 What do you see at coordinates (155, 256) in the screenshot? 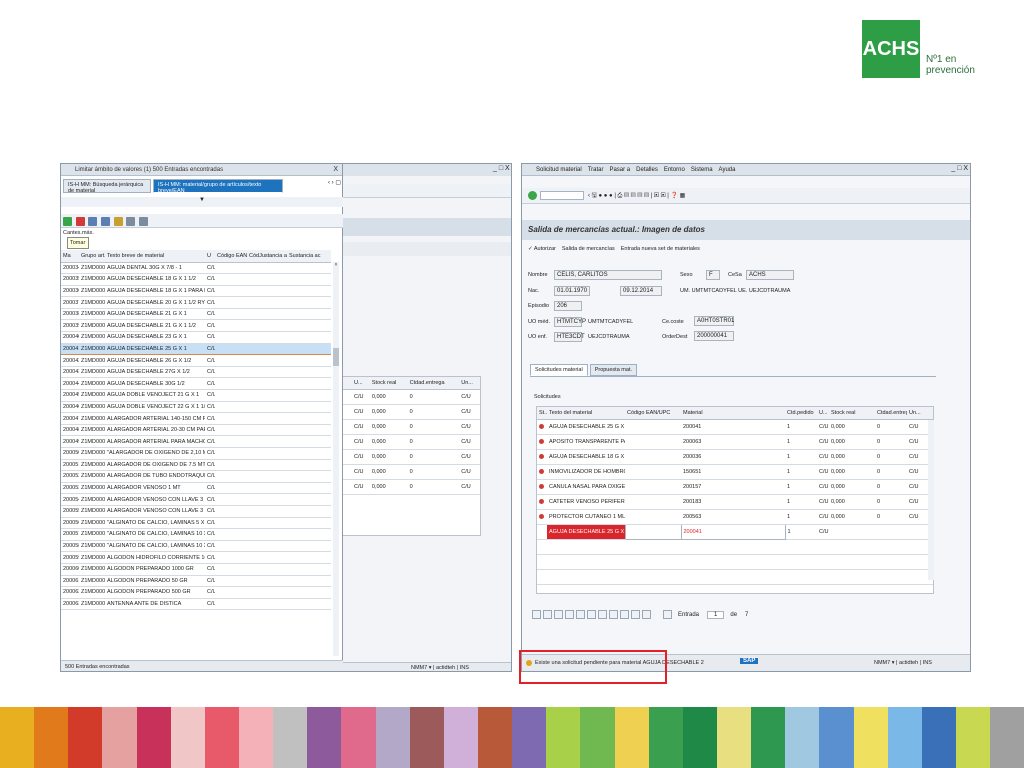
I see `col-header: Texto breve de material` at bounding box center [155, 256].